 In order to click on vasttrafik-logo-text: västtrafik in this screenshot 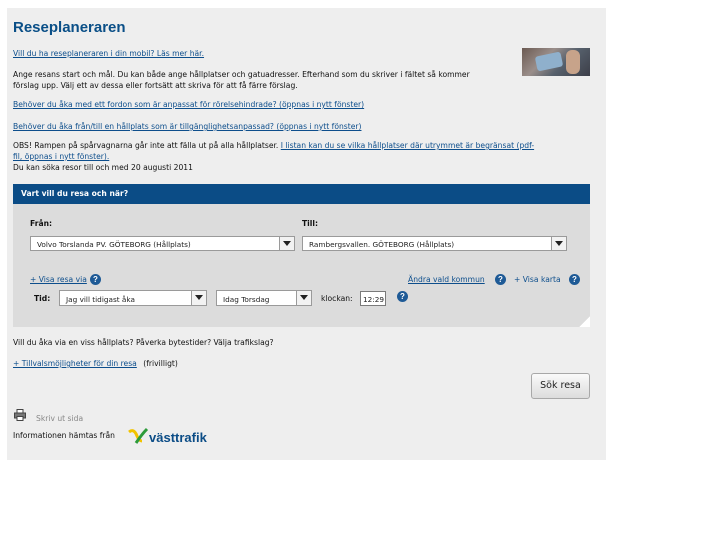, I will do `click(178, 437)`.